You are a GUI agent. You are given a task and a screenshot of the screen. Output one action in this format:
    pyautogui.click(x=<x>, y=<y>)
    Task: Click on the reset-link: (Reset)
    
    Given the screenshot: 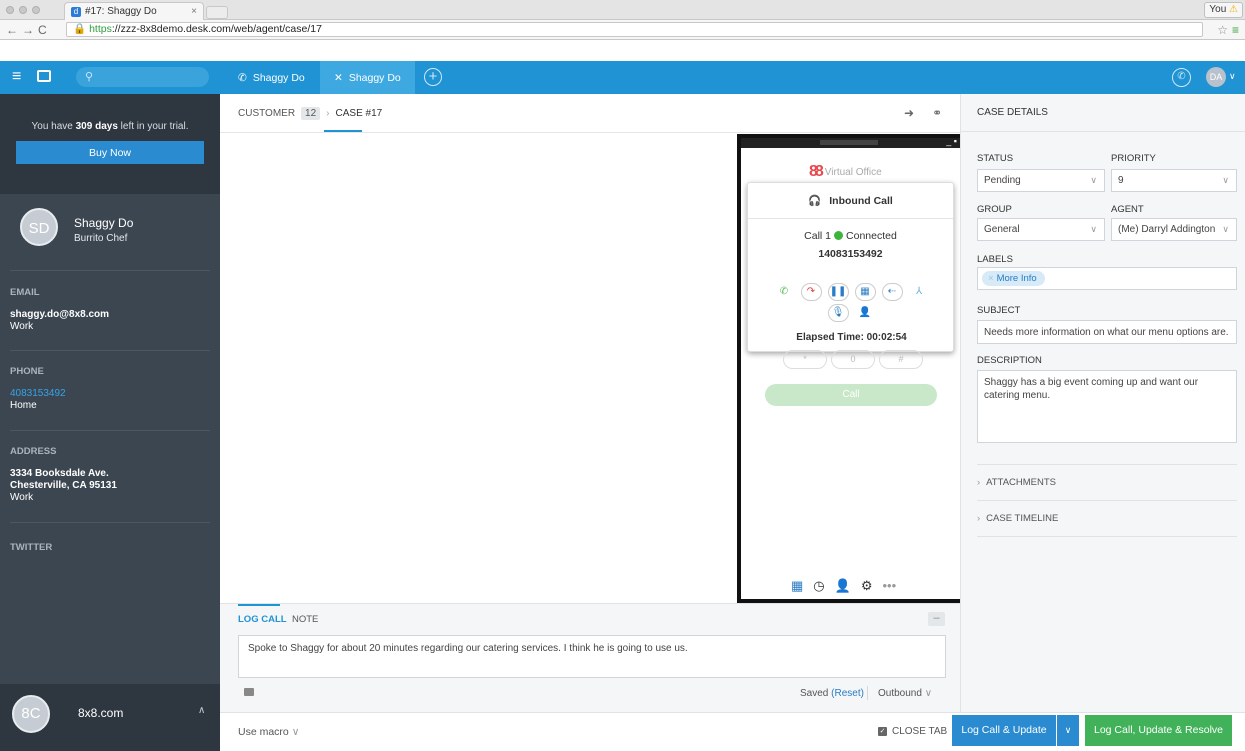 What is the action you would take?
    pyautogui.click(x=847, y=693)
    